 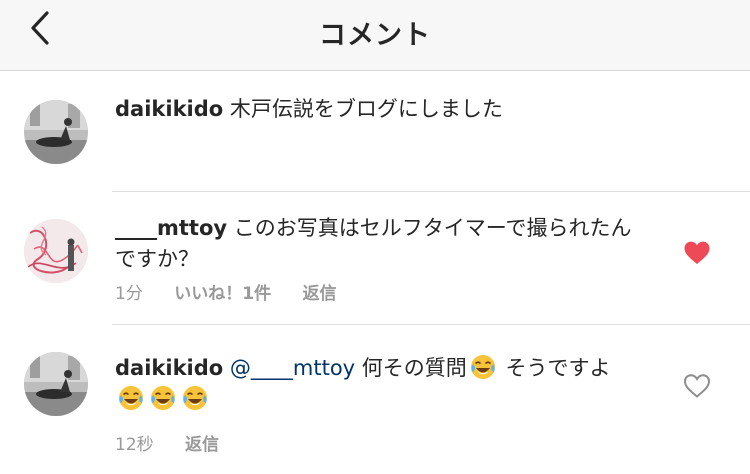 I want to click on comment-meta: 1分 いいね！1件 返信, so click(x=238, y=291).